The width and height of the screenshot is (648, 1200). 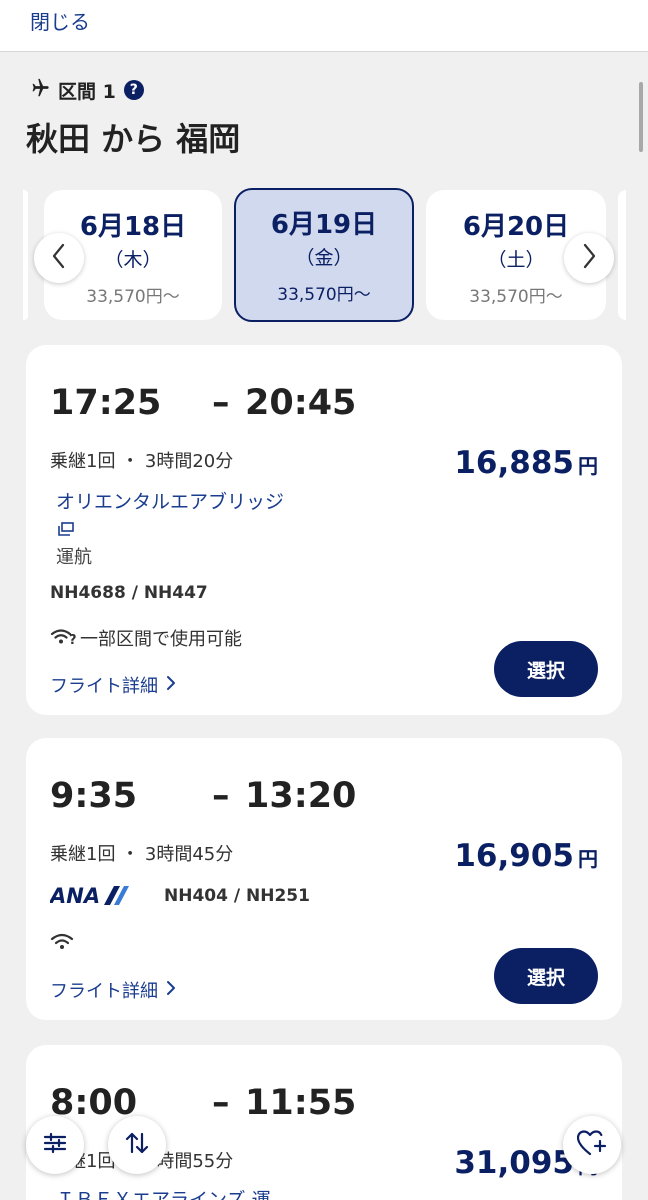 I want to click on ana-logo-text: ANA, so click(x=75, y=895).